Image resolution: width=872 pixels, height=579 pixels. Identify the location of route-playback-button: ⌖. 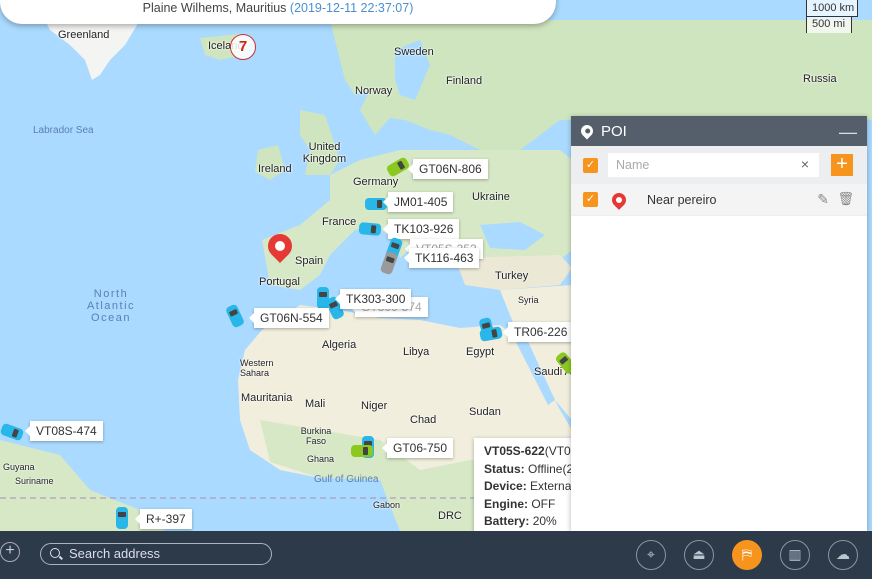
(651, 555).